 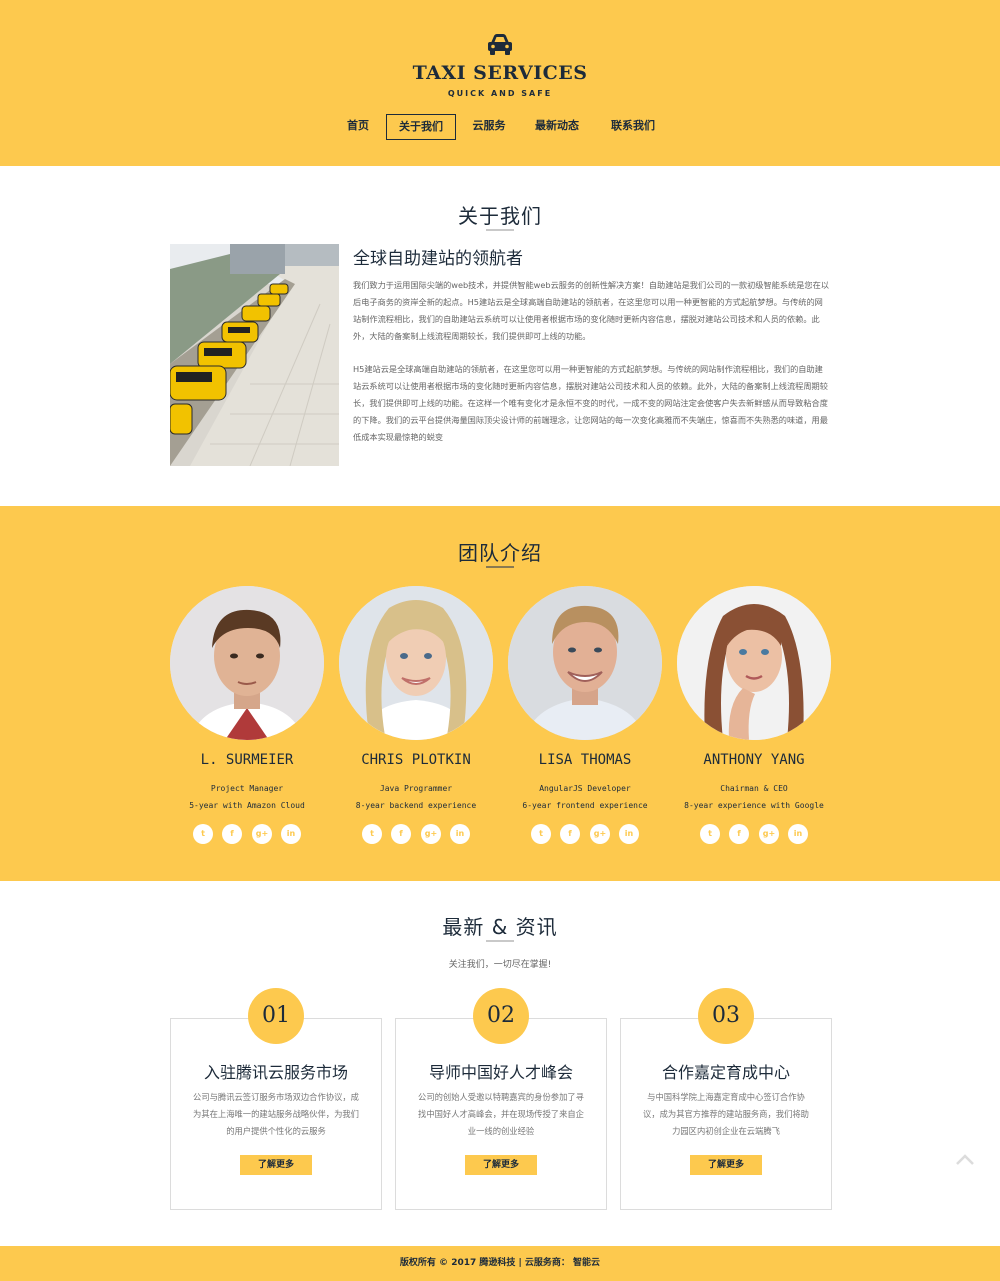 I want to click on member-name: LISA THOMAS, so click(x=585, y=760).